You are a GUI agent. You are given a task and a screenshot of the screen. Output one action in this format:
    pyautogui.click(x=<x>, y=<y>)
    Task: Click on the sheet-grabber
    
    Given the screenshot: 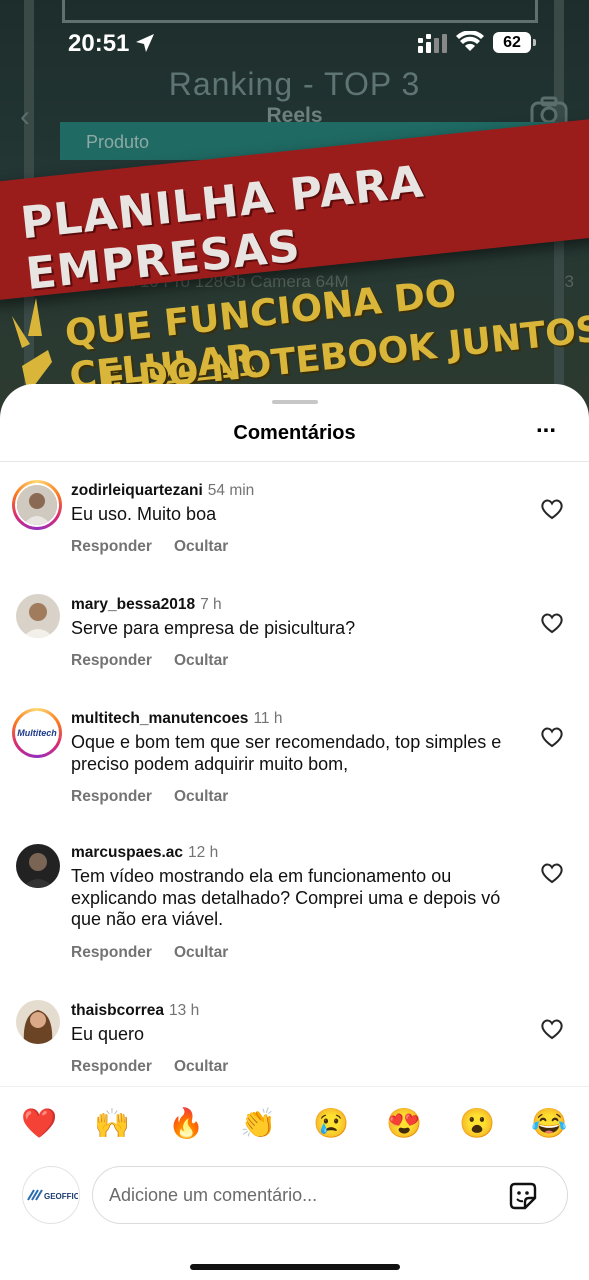 What is the action you would take?
    pyautogui.click(x=295, y=402)
    